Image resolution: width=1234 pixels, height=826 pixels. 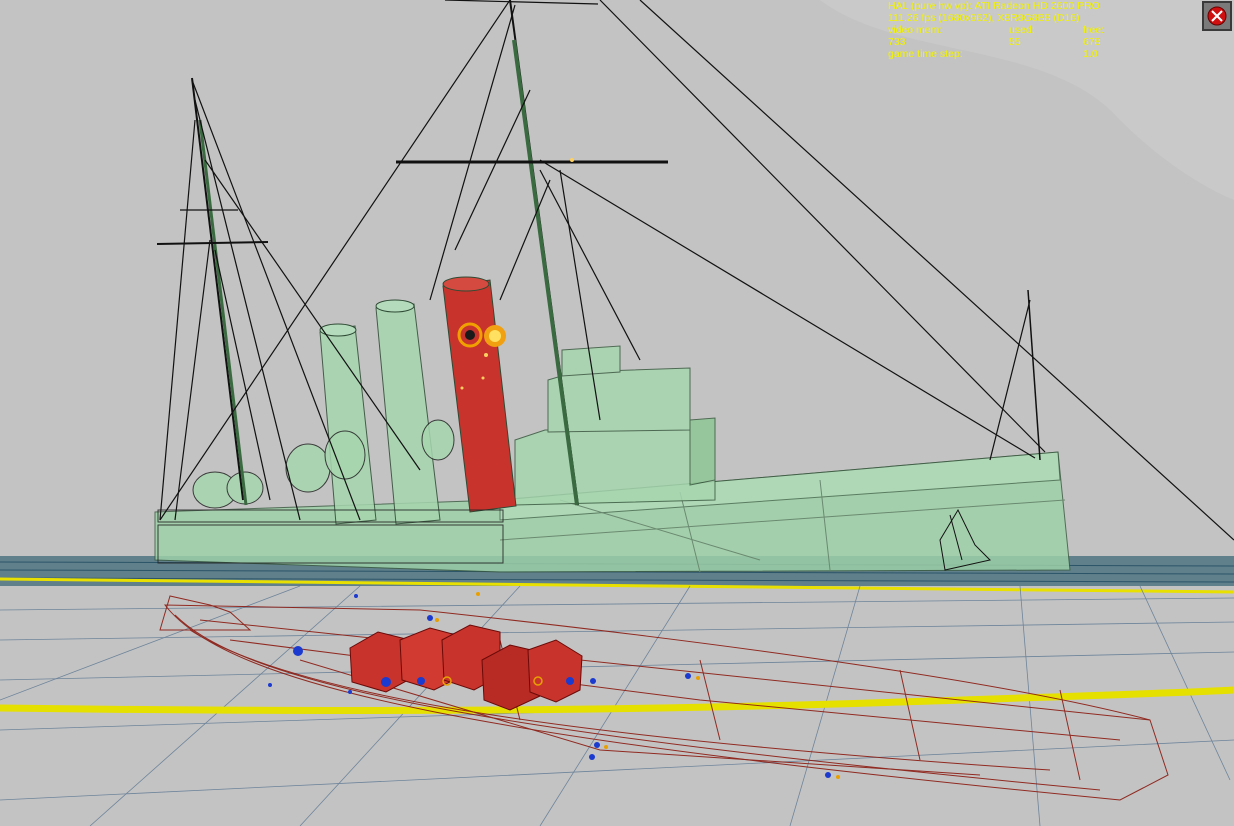 I want to click on hud-video-mem-labels: video mem: used: free:, so click(x=1003, y=30).